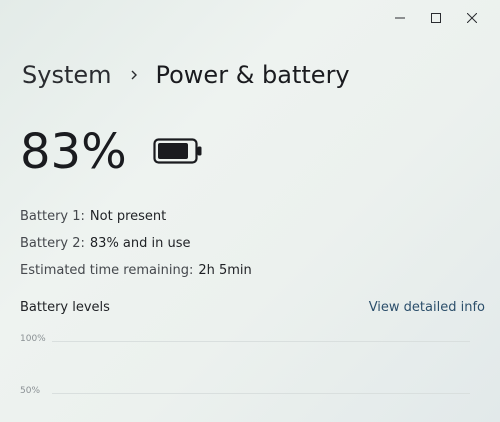 This screenshot has height=422, width=500. I want to click on battery-2-value: 83% and in use, so click(140, 243).